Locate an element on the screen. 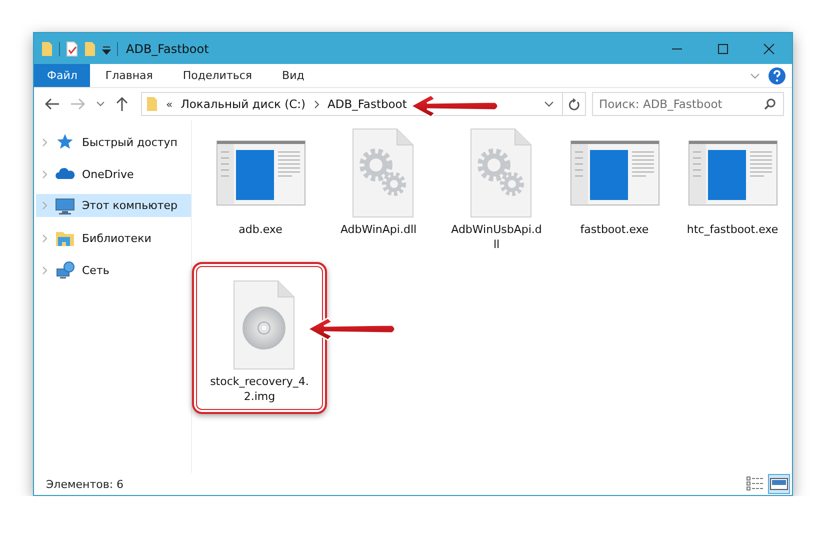  file-item: stock_recovery_4. 2.img is located at coordinates (259, 338).